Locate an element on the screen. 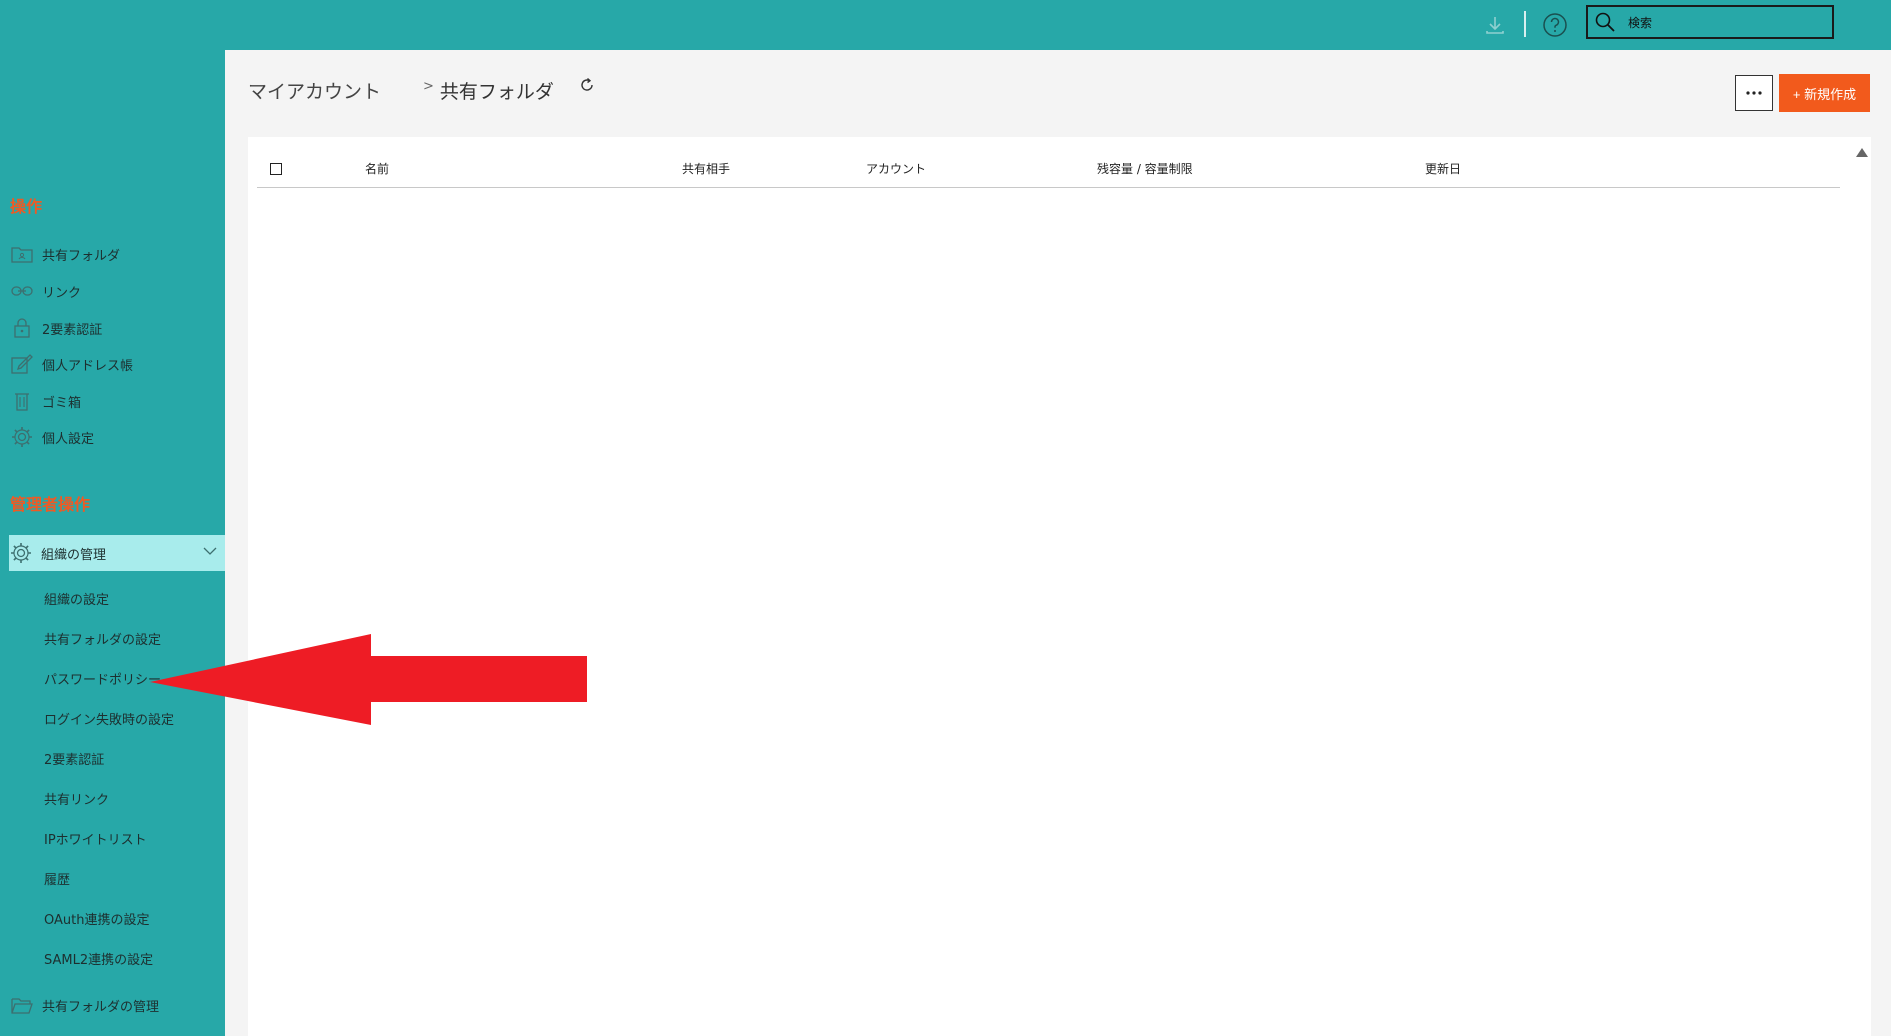 The width and height of the screenshot is (1891, 1036). sub-item-saml2-settings: SAML2連携の設定 is located at coordinates (98, 958).